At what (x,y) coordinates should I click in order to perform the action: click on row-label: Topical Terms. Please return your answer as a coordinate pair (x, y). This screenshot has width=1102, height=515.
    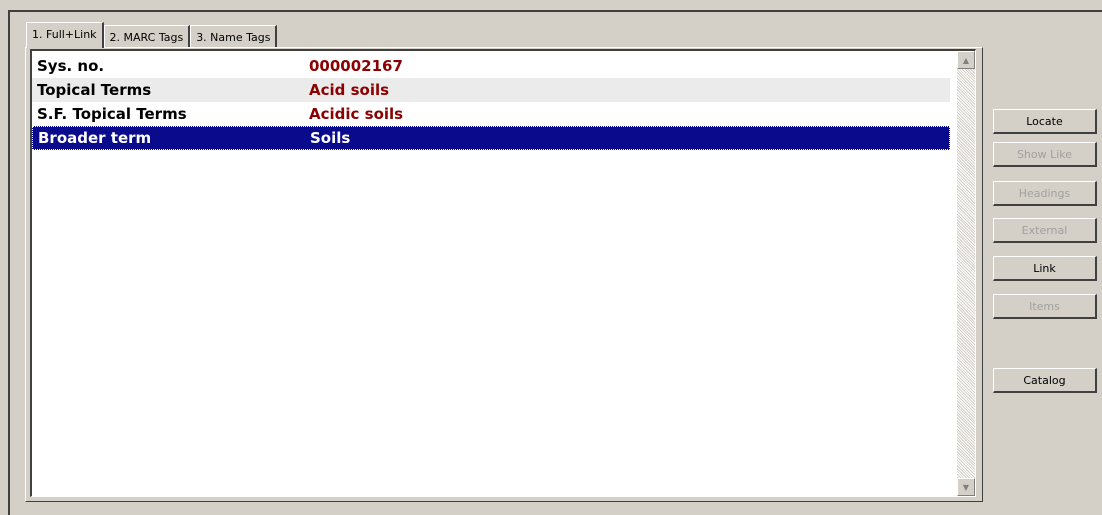
    Looking at the image, I should click on (94, 90).